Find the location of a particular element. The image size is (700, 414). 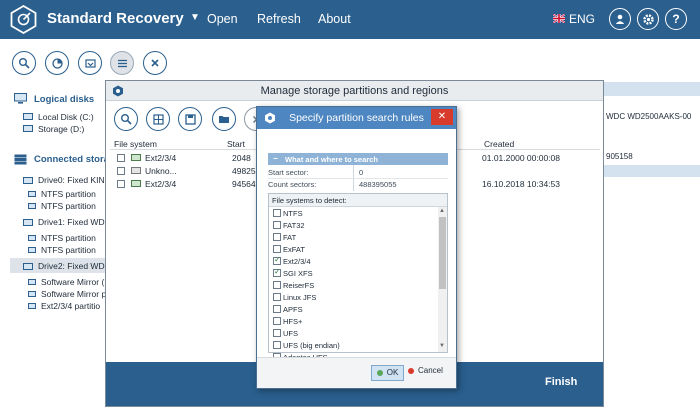

partition-icon is located at coordinates (136, 157).